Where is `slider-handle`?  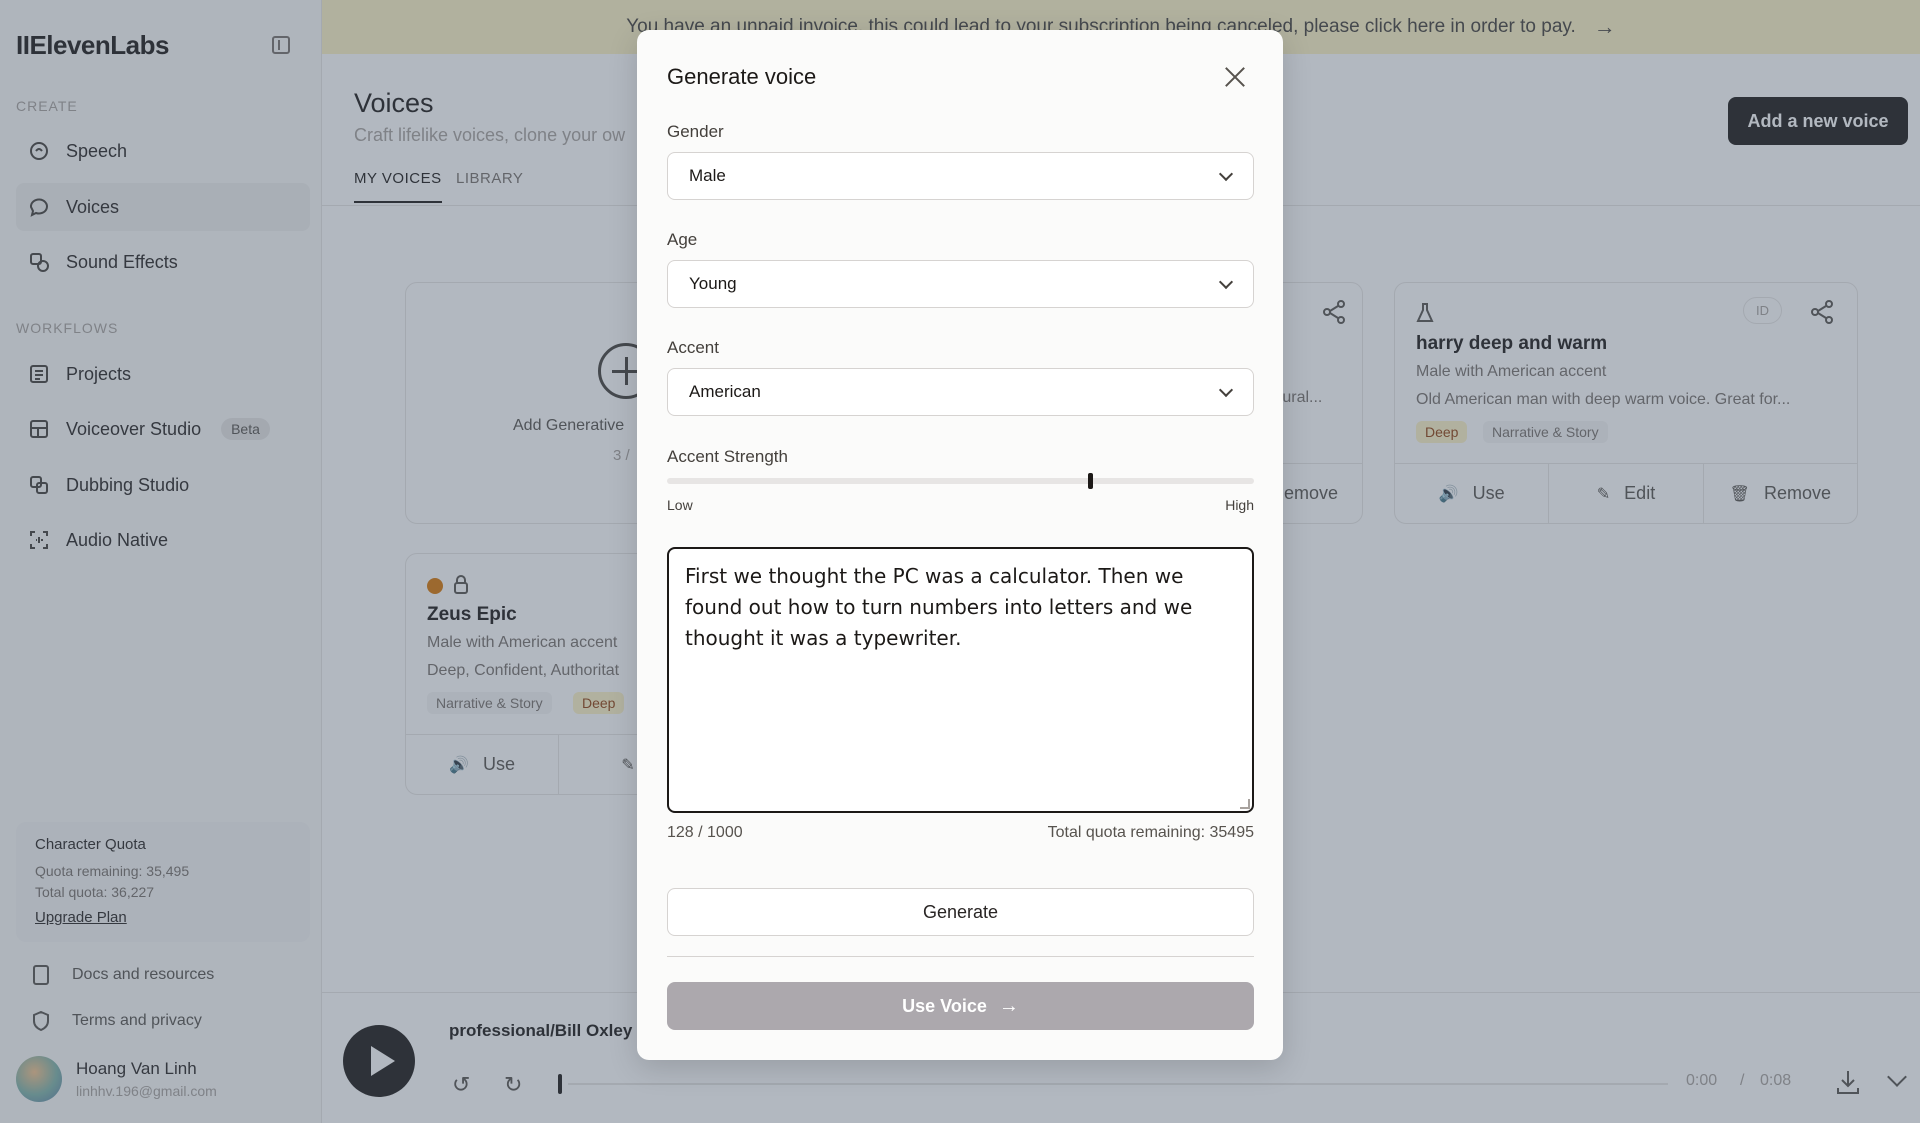
slider-handle is located at coordinates (1090, 481).